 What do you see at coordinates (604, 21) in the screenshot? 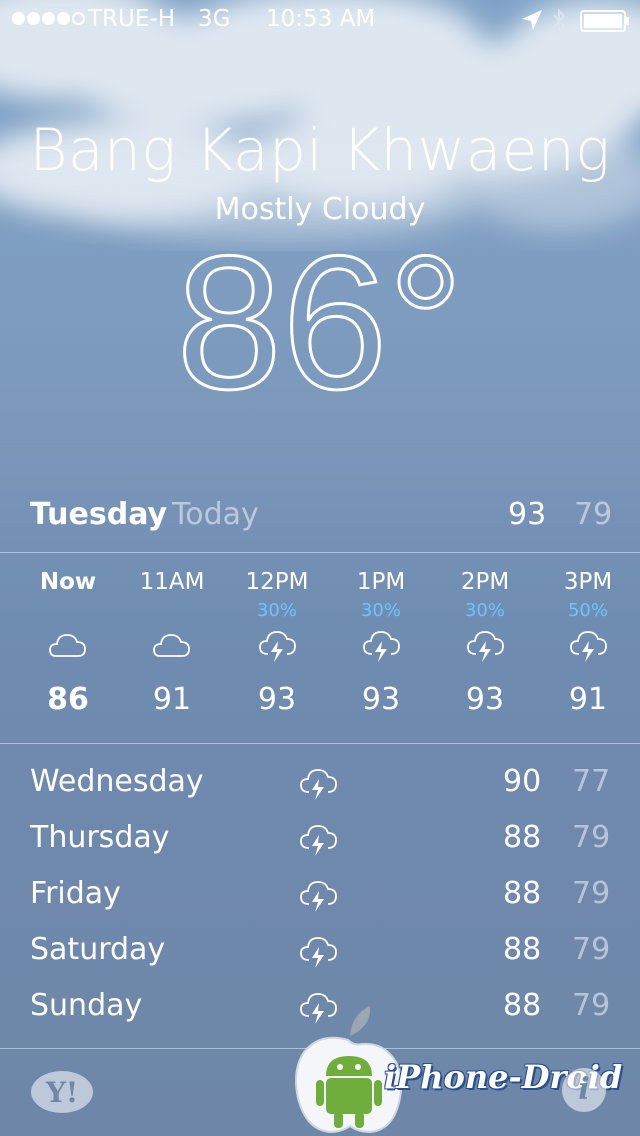
I see `battery-icon` at bounding box center [604, 21].